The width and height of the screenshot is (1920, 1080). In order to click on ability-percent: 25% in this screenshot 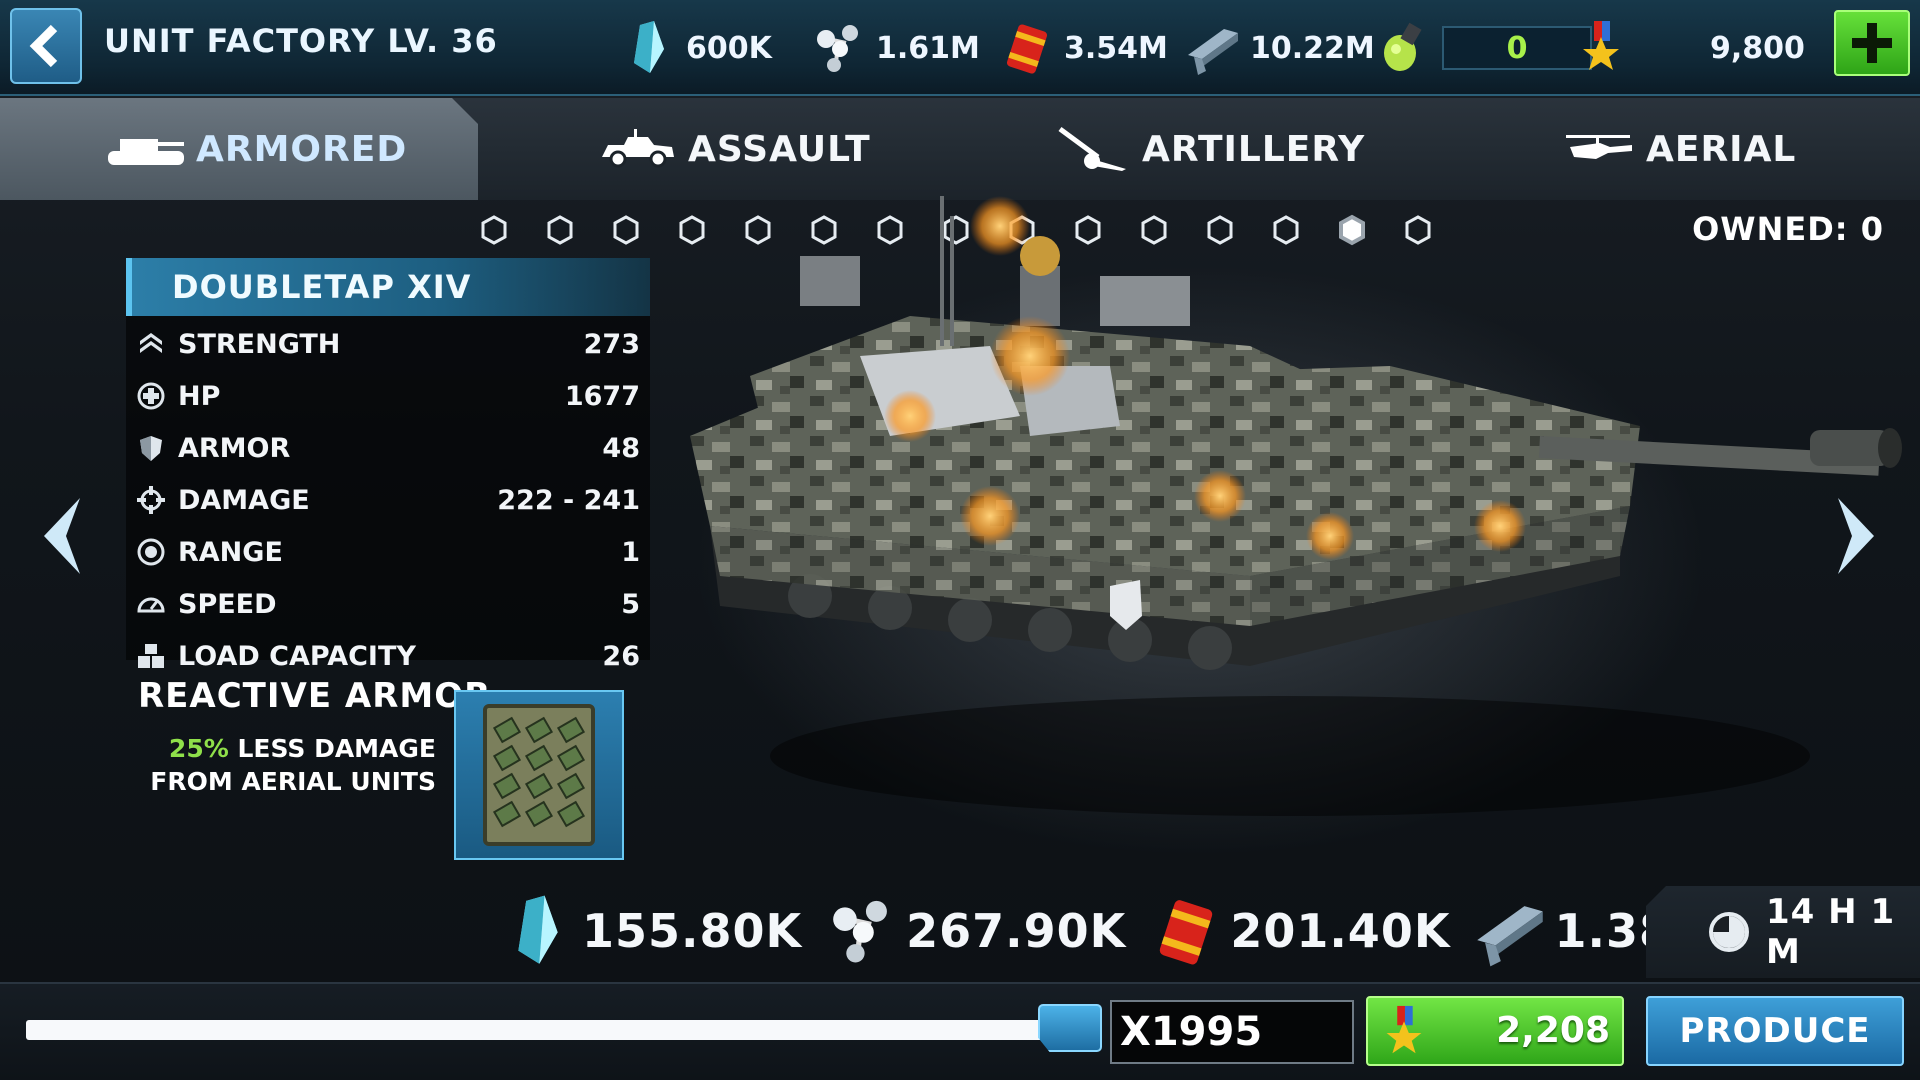, I will do `click(198, 748)`.